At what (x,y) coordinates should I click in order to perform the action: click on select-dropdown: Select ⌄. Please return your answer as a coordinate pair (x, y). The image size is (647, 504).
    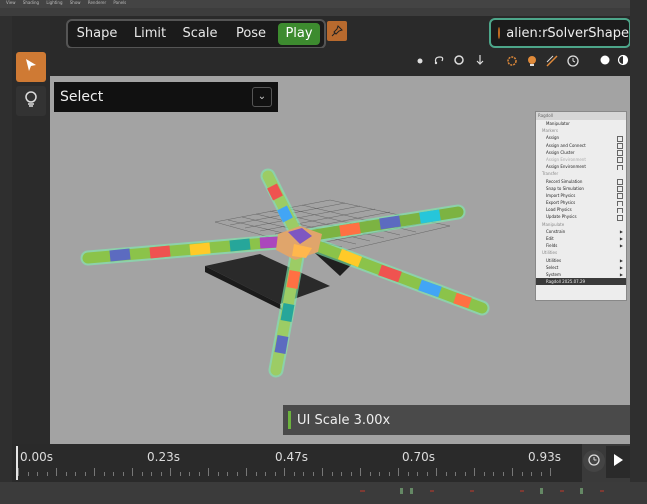
    Looking at the image, I should click on (166, 97).